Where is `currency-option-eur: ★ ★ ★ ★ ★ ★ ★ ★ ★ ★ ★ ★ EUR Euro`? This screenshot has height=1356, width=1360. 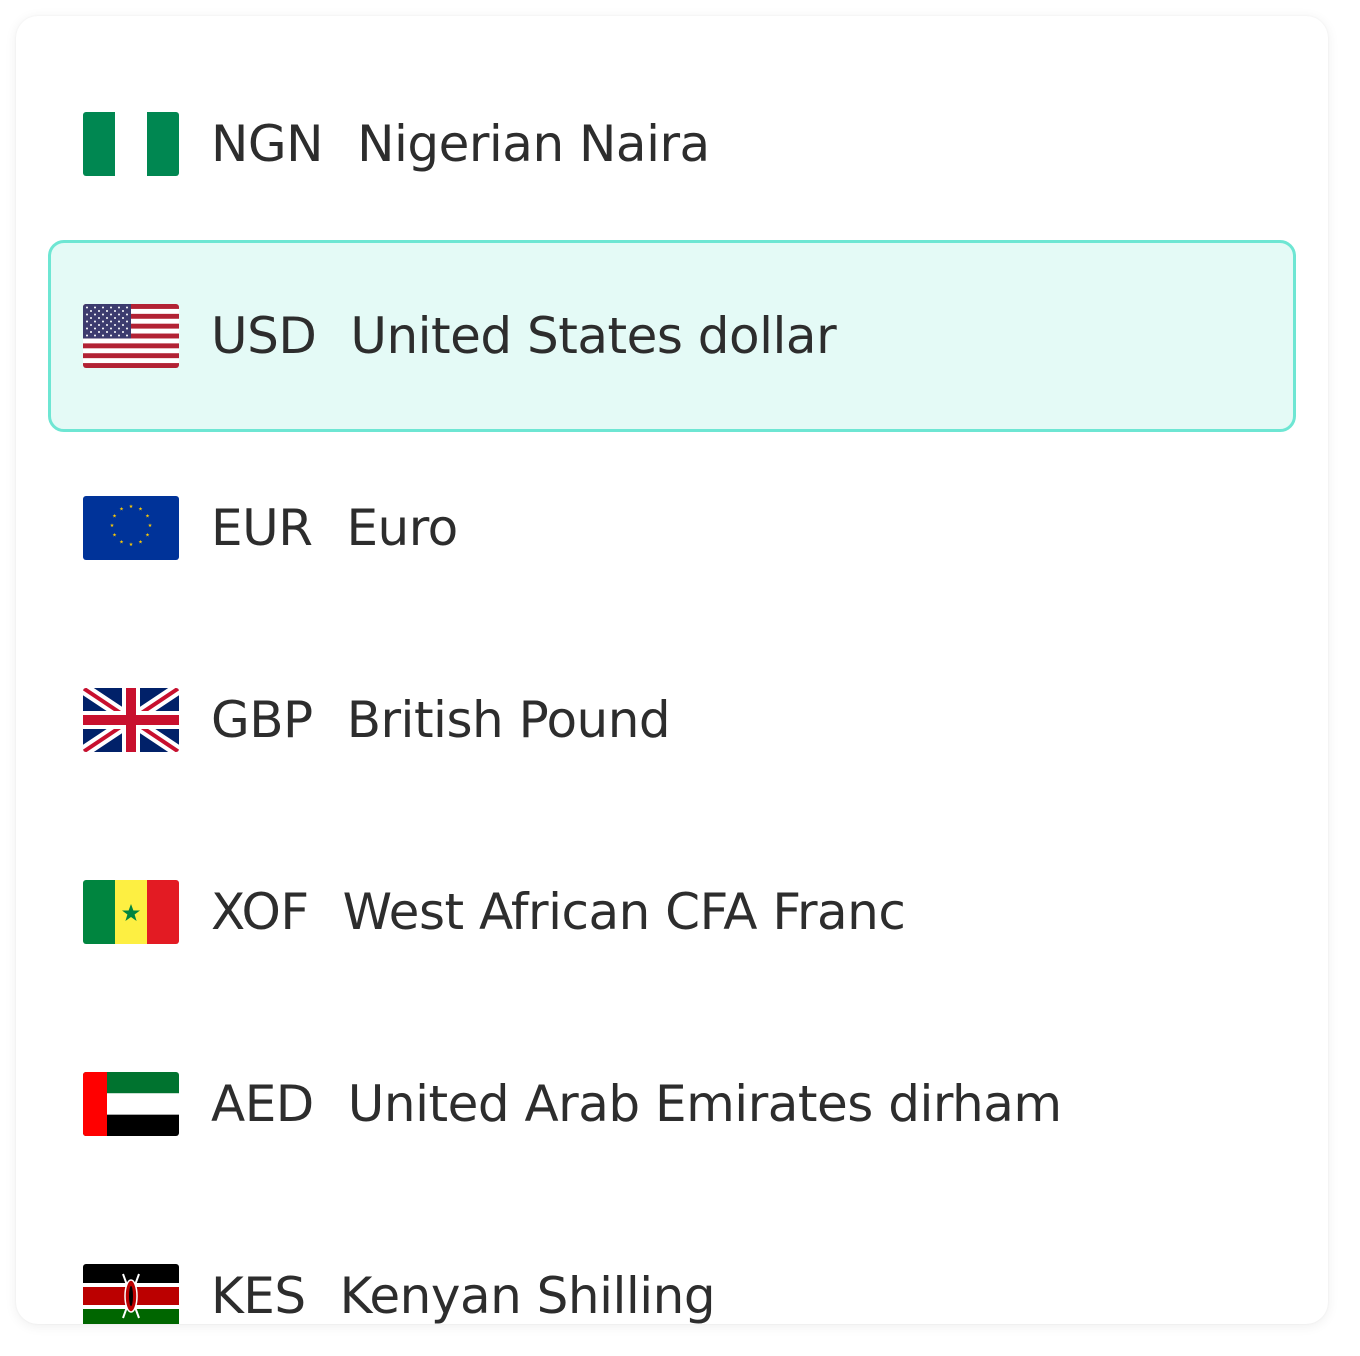 currency-option-eur: ★ ★ ★ ★ ★ ★ ★ ★ ★ ★ ★ ★ EUR Euro is located at coordinates (672, 528).